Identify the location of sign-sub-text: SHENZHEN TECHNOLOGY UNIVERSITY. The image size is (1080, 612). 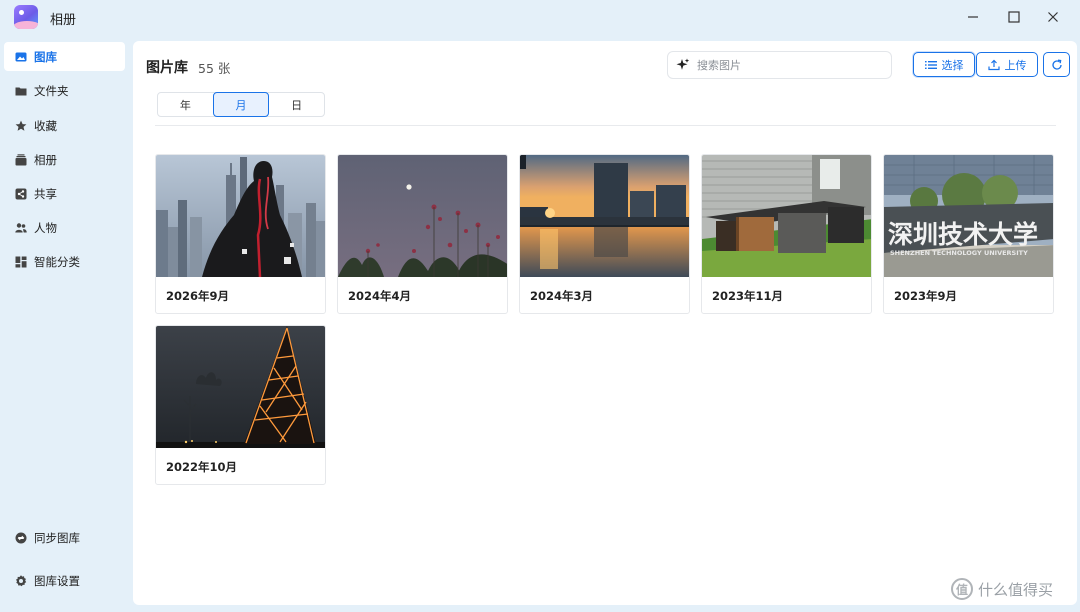
(959, 253).